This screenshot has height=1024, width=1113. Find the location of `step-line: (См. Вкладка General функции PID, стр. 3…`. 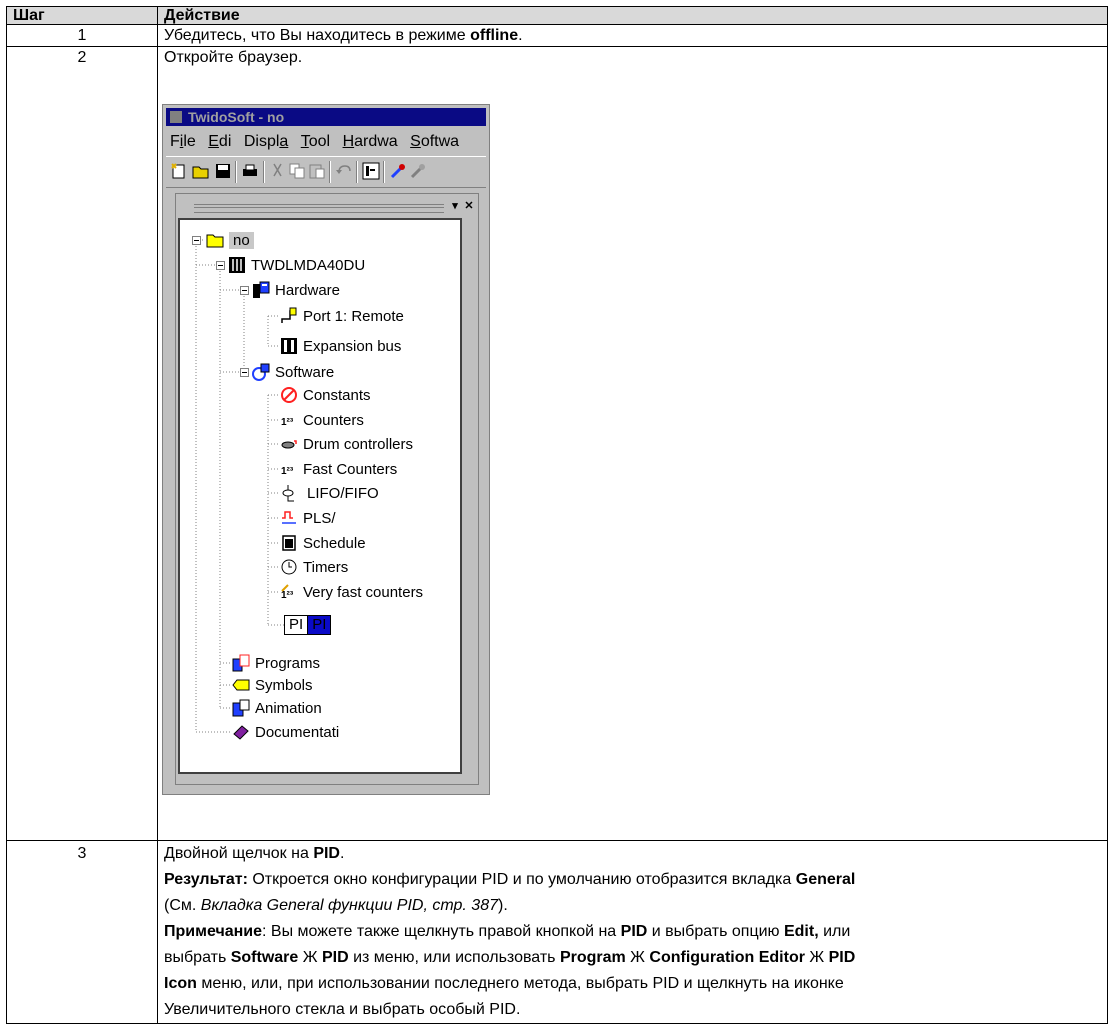

step-line: (См. Вкладка General функции PID, стр. 3… is located at coordinates (336, 905).